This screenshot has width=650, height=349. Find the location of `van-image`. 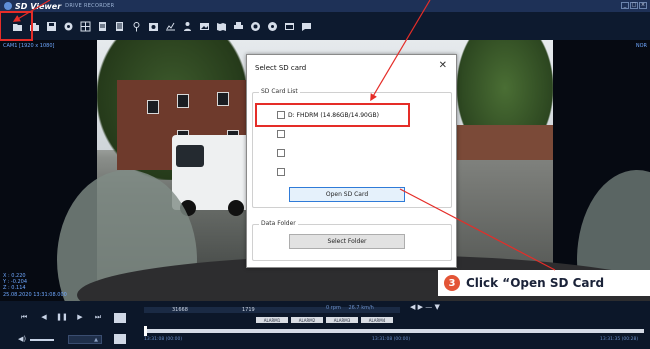

van-image is located at coordinates (212, 175).